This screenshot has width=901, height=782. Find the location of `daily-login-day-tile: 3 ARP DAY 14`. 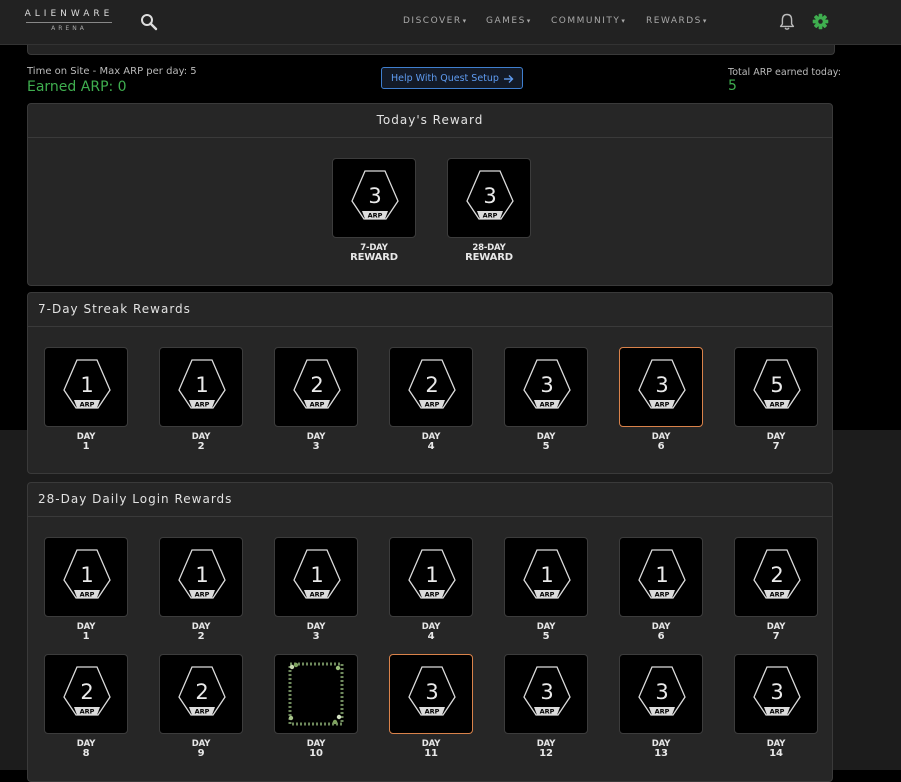

daily-login-day-tile: 3 ARP DAY 14 is located at coordinates (776, 706).